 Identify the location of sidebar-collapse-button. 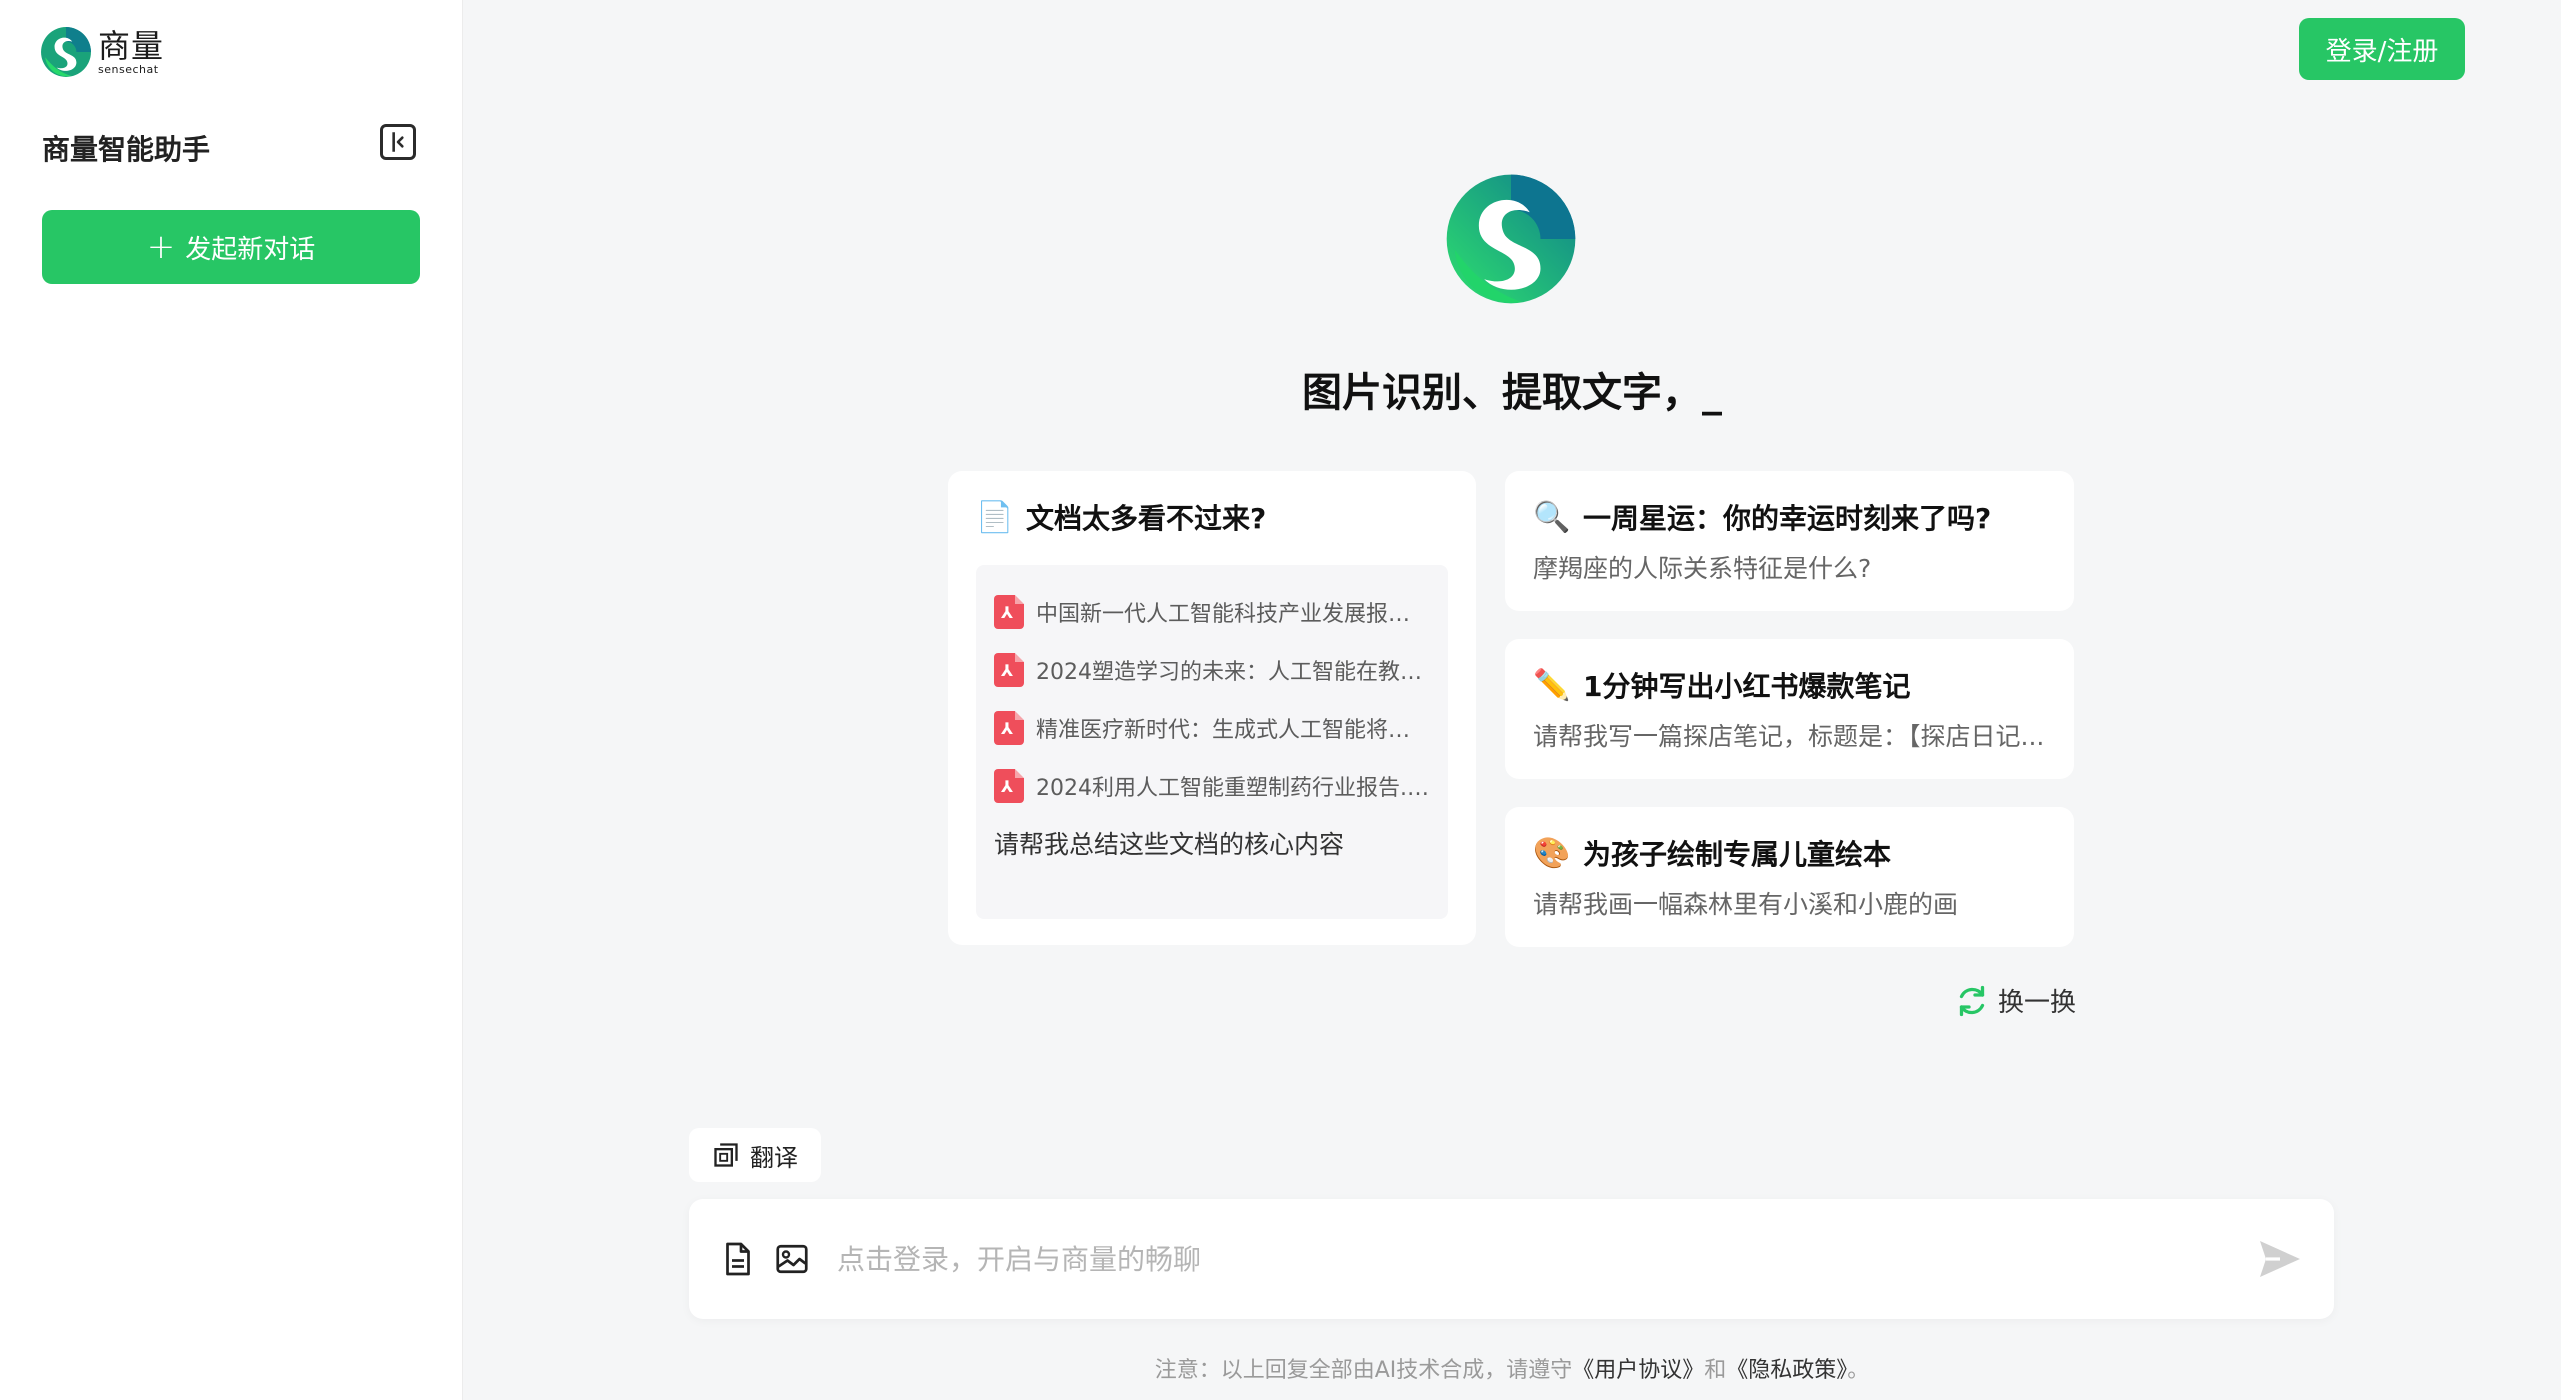
(398, 142).